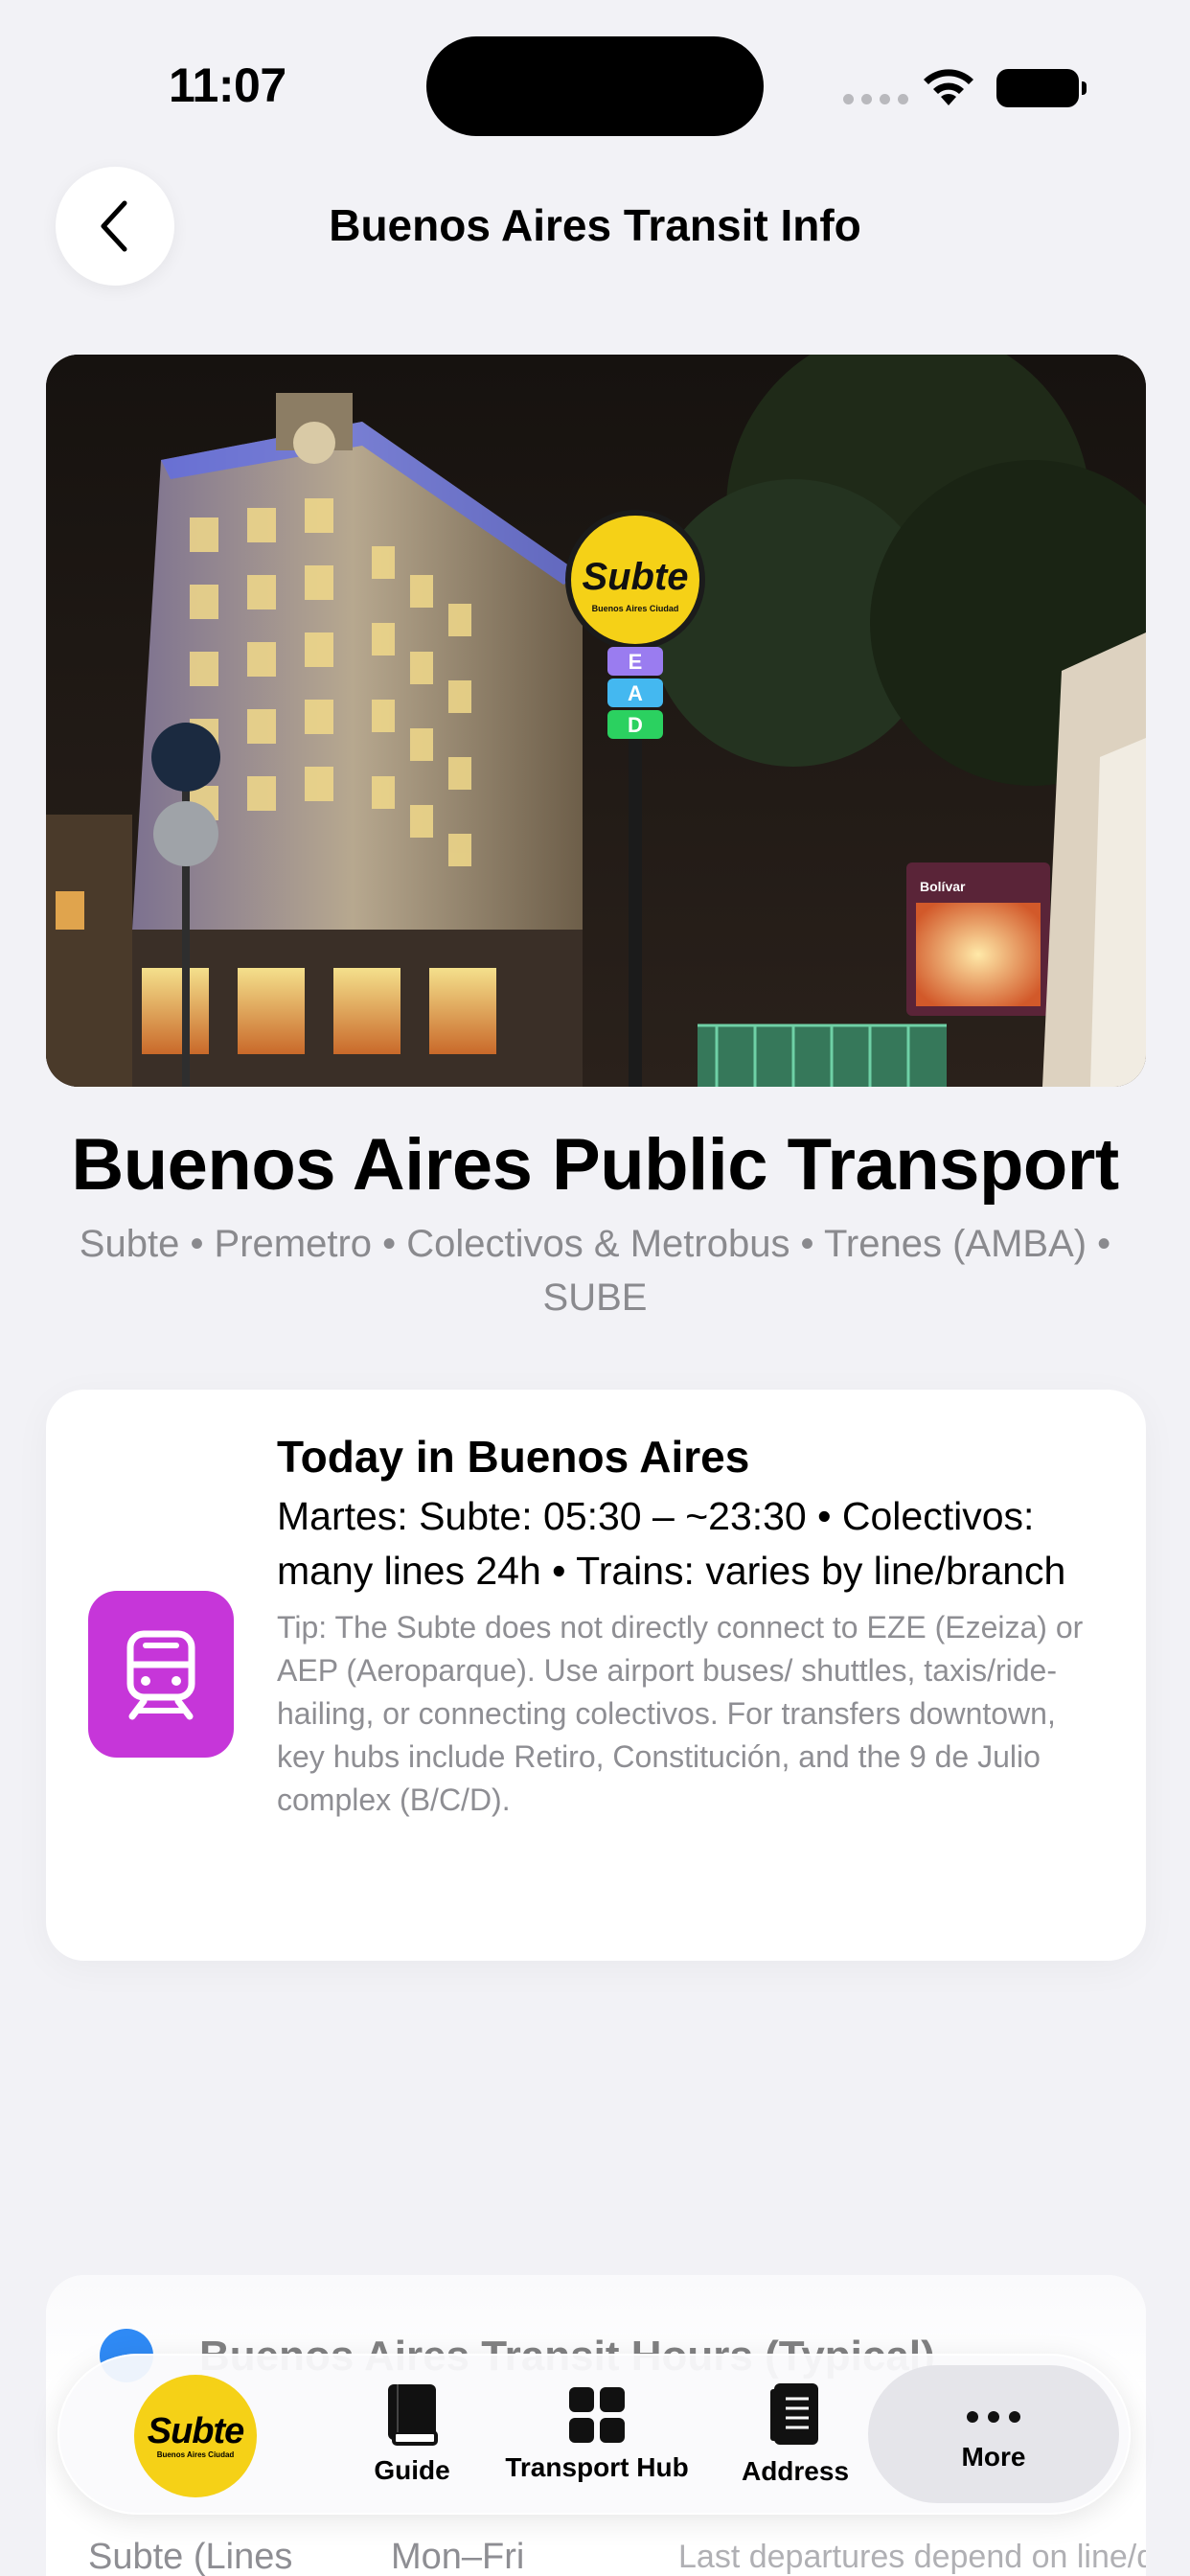  Describe the element at coordinates (636, 693) in the screenshot. I see `hero-line-a: A` at that location.